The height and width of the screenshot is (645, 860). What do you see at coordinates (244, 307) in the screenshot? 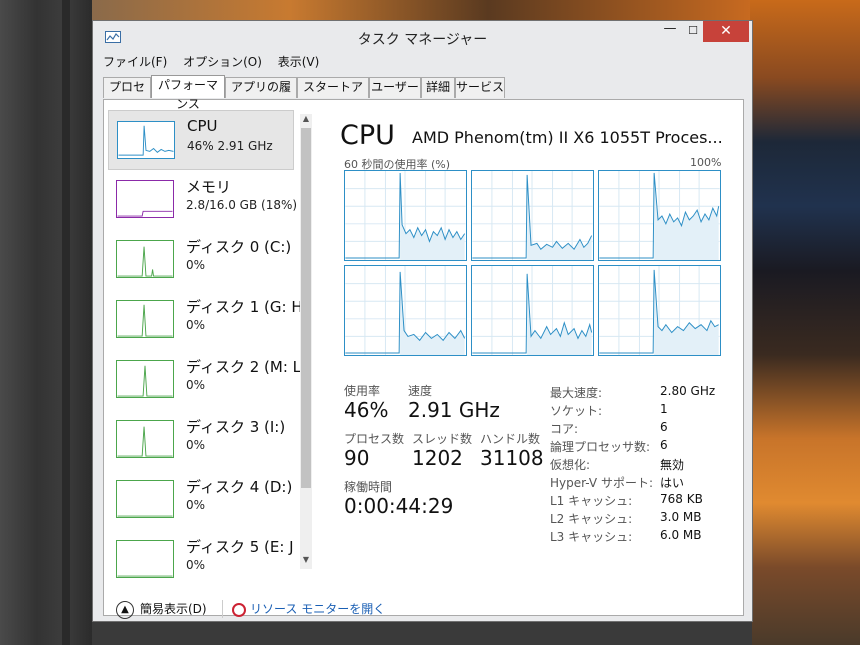
I see `sidebar-item-name: ディスク 1 (G: H` at bounding box center [244, 307].